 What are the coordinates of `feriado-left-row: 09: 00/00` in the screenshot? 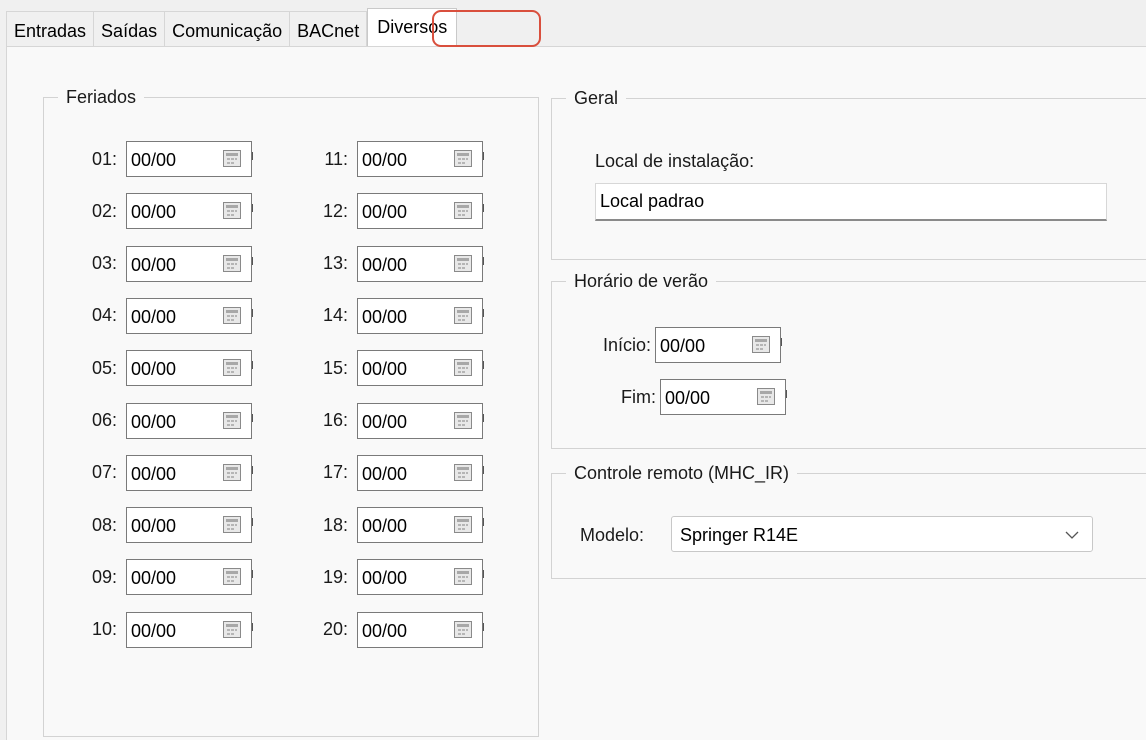 It's located at (166, 577).